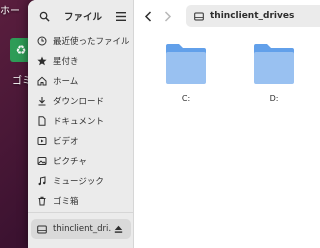  I want to click on music-icon, so click(42, 181).